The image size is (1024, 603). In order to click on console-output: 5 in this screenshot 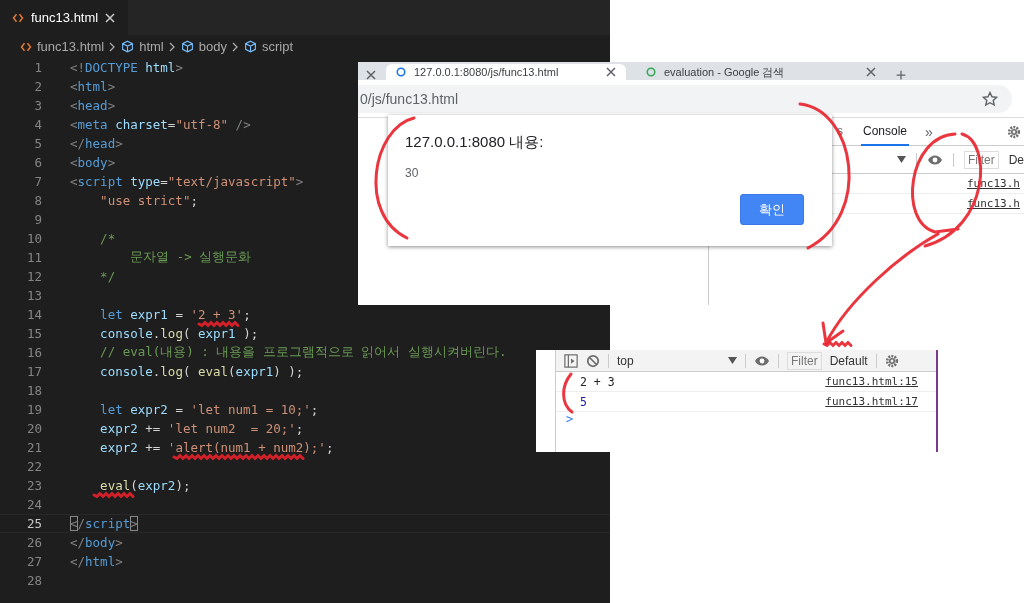, I will do `click(583, 401)`.